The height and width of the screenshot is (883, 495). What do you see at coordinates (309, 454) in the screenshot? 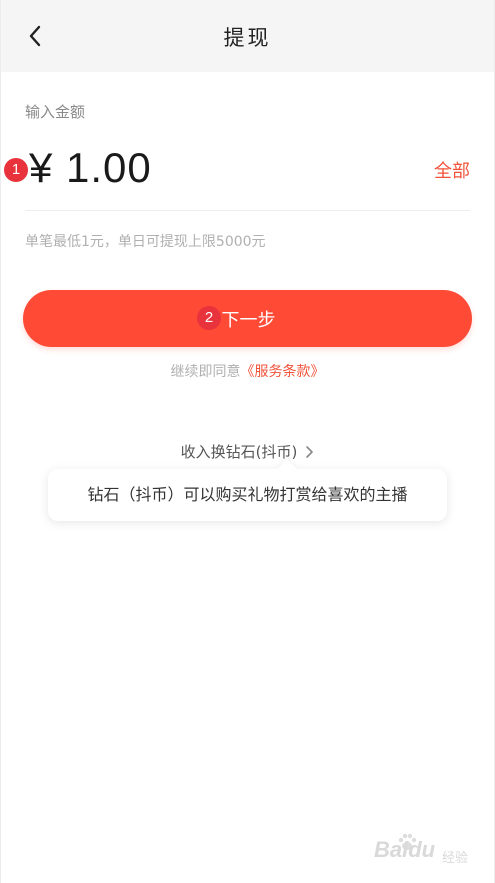
I see `chevron-right-icon` at bounding box center [309, 454].